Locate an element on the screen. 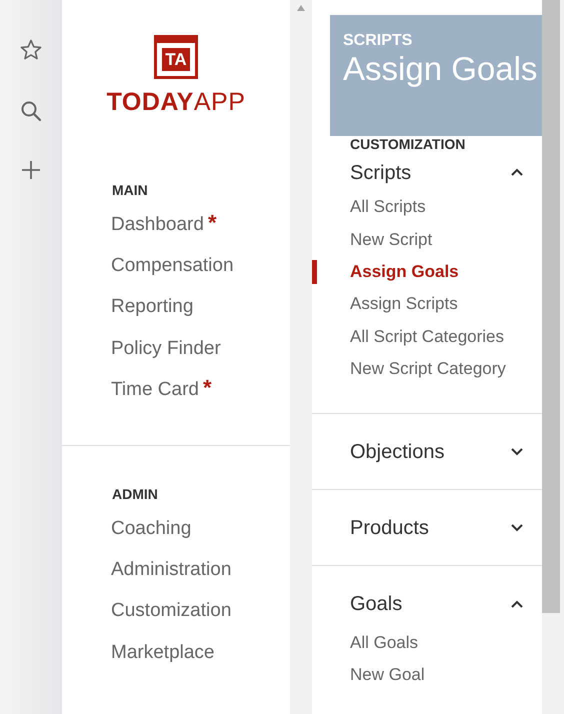 This screenshot has height=714, width=564. nav-link: Dashboard is located at coordinates (157, 224).